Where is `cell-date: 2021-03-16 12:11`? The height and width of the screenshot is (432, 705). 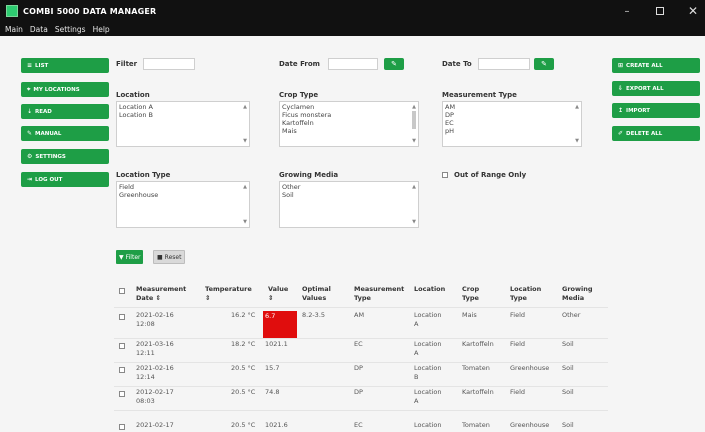 cell-date: 2021-03-16 12:11 is located at coordinates (155, 348).